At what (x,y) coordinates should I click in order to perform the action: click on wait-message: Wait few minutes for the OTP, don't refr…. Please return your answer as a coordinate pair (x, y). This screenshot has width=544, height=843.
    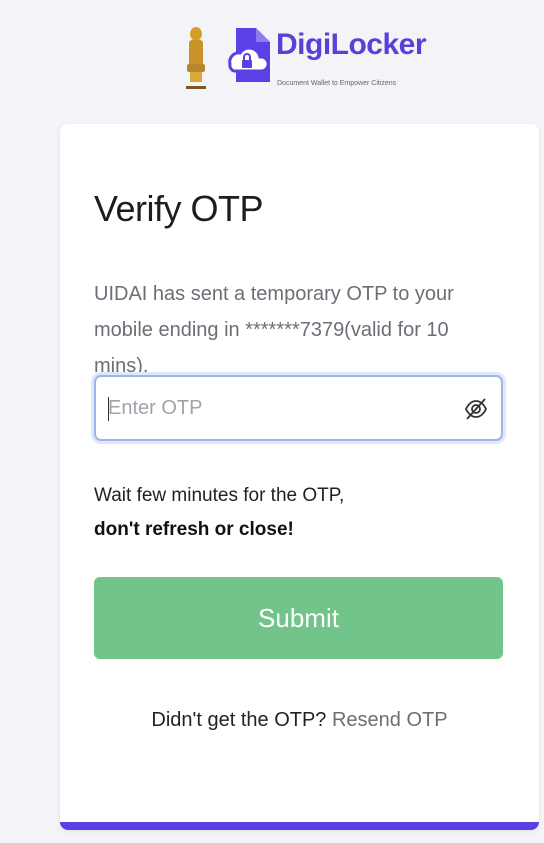
    Looking at the image, I should click on (219, 513).